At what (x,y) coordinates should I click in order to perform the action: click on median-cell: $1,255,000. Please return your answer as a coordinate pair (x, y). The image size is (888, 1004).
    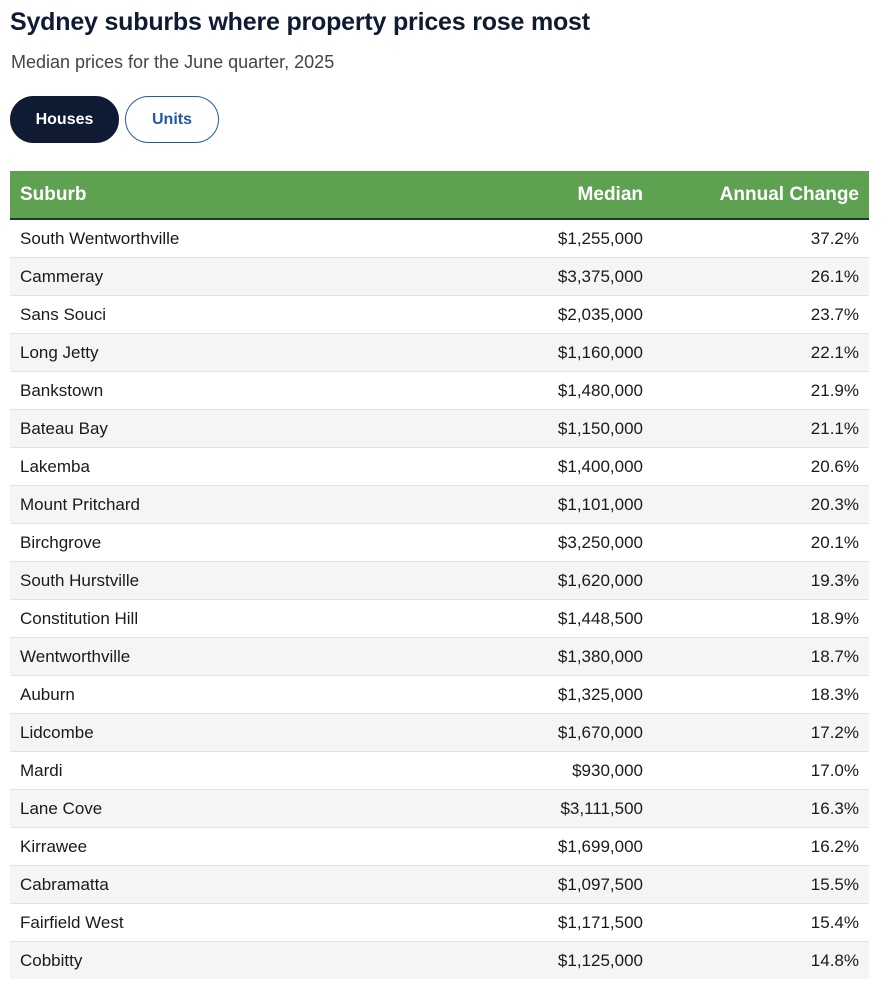
    Looking at the image, I should click on (600, 238).